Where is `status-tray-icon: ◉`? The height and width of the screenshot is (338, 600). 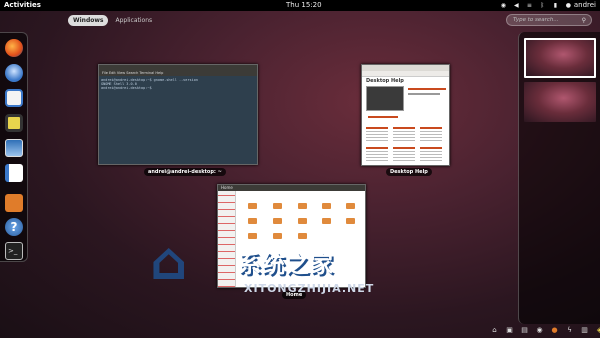
status-tray-icon: ◉ is located at coordinates (539, 330).